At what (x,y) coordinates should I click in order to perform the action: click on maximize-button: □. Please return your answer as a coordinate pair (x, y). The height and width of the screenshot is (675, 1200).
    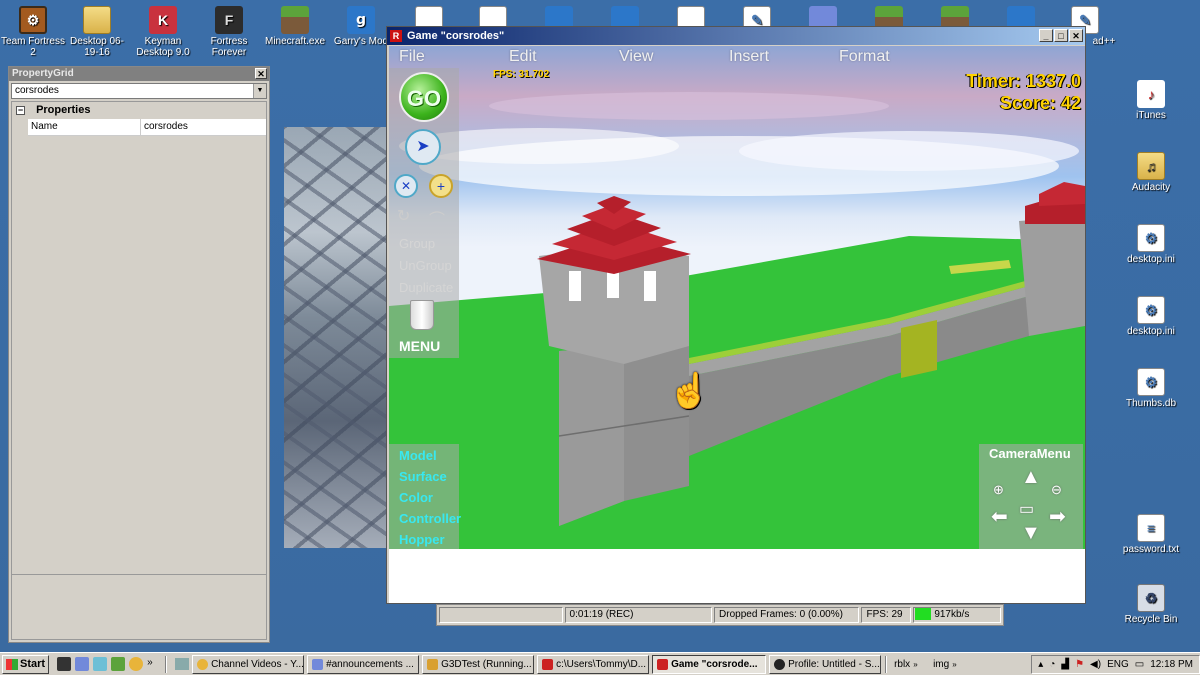
    Looking at the image, I should click on (1061, 35).